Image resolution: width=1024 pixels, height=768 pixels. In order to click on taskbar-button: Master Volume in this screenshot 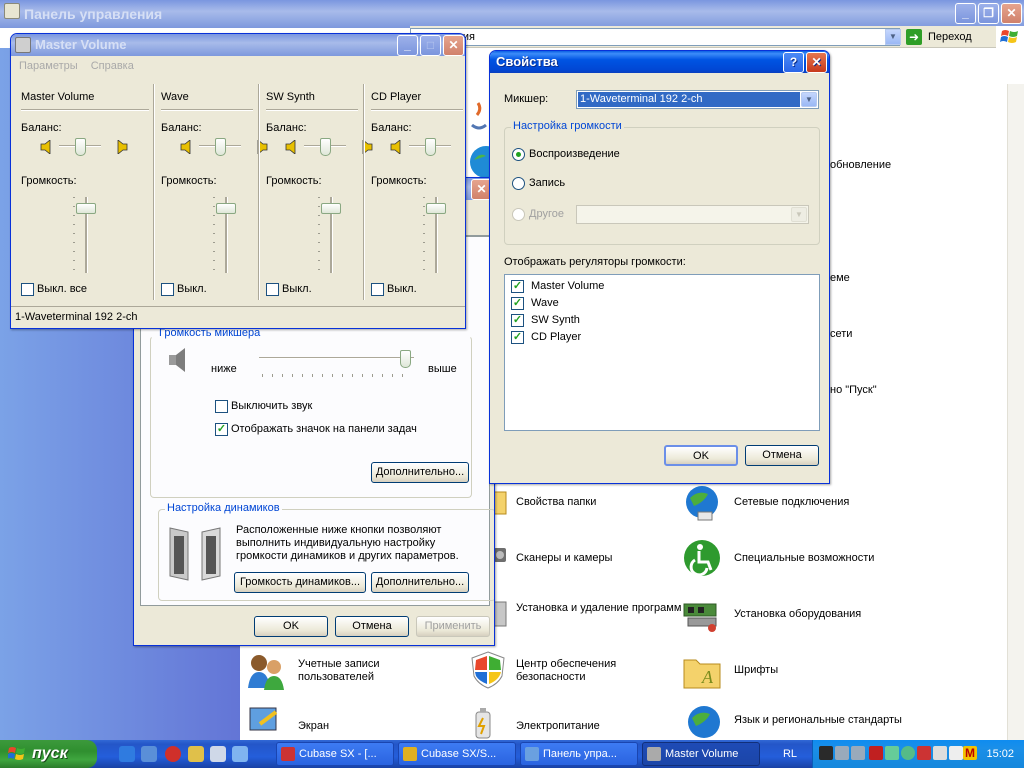, I will do `click(701, 754)`.